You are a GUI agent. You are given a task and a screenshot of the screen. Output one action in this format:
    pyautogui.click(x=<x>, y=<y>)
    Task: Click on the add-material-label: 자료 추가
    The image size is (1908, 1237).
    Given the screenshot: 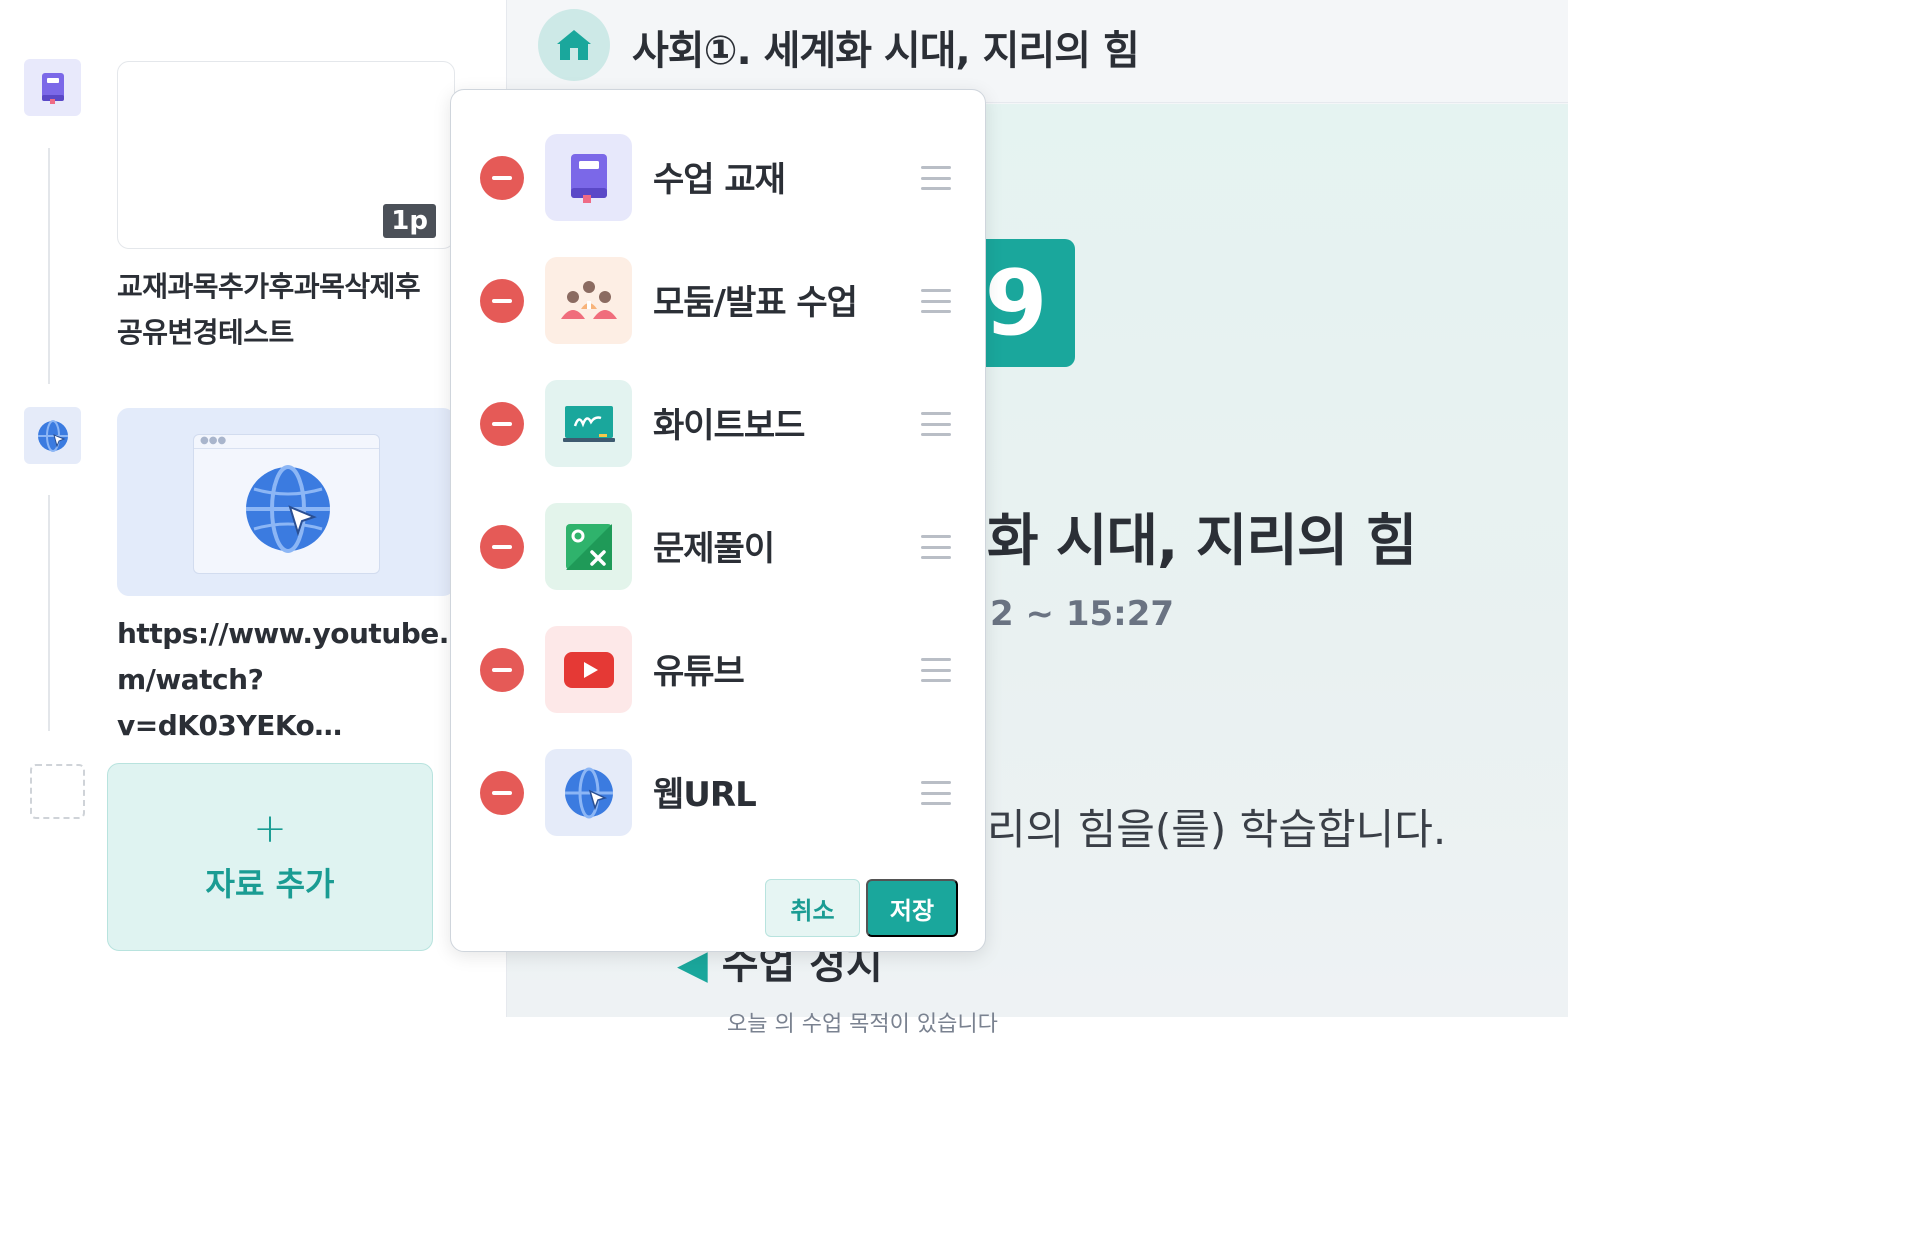 What is the action you would take?
    pyautogui.click(x=270, y=884)
    